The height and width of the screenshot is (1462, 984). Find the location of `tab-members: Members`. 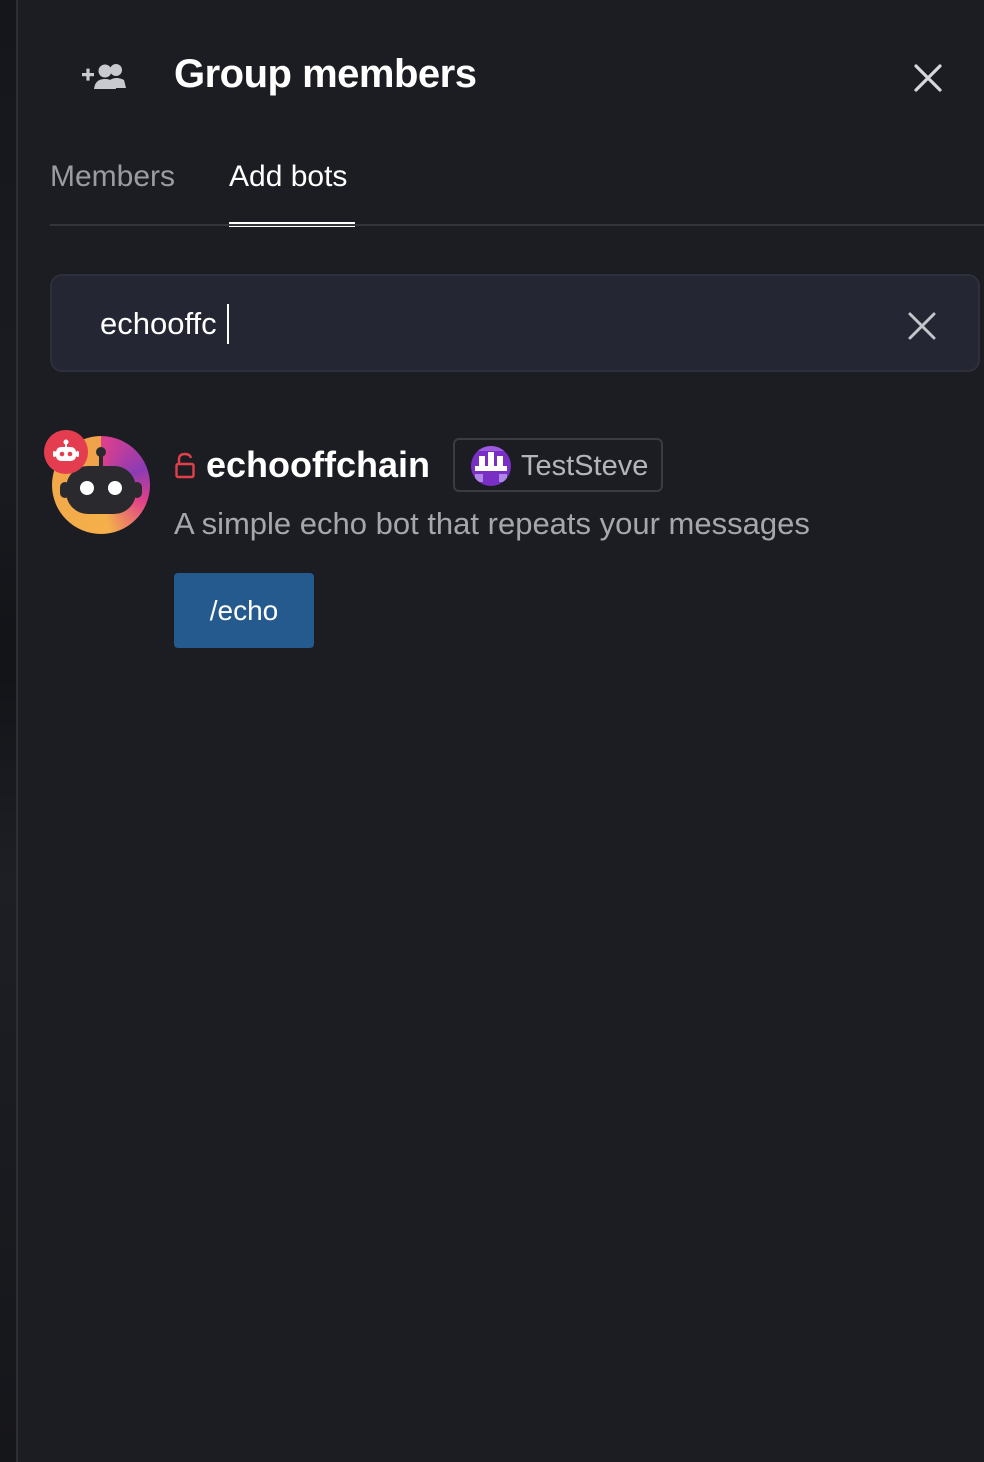

tab-members: Members is located at coordinates (112, 177).